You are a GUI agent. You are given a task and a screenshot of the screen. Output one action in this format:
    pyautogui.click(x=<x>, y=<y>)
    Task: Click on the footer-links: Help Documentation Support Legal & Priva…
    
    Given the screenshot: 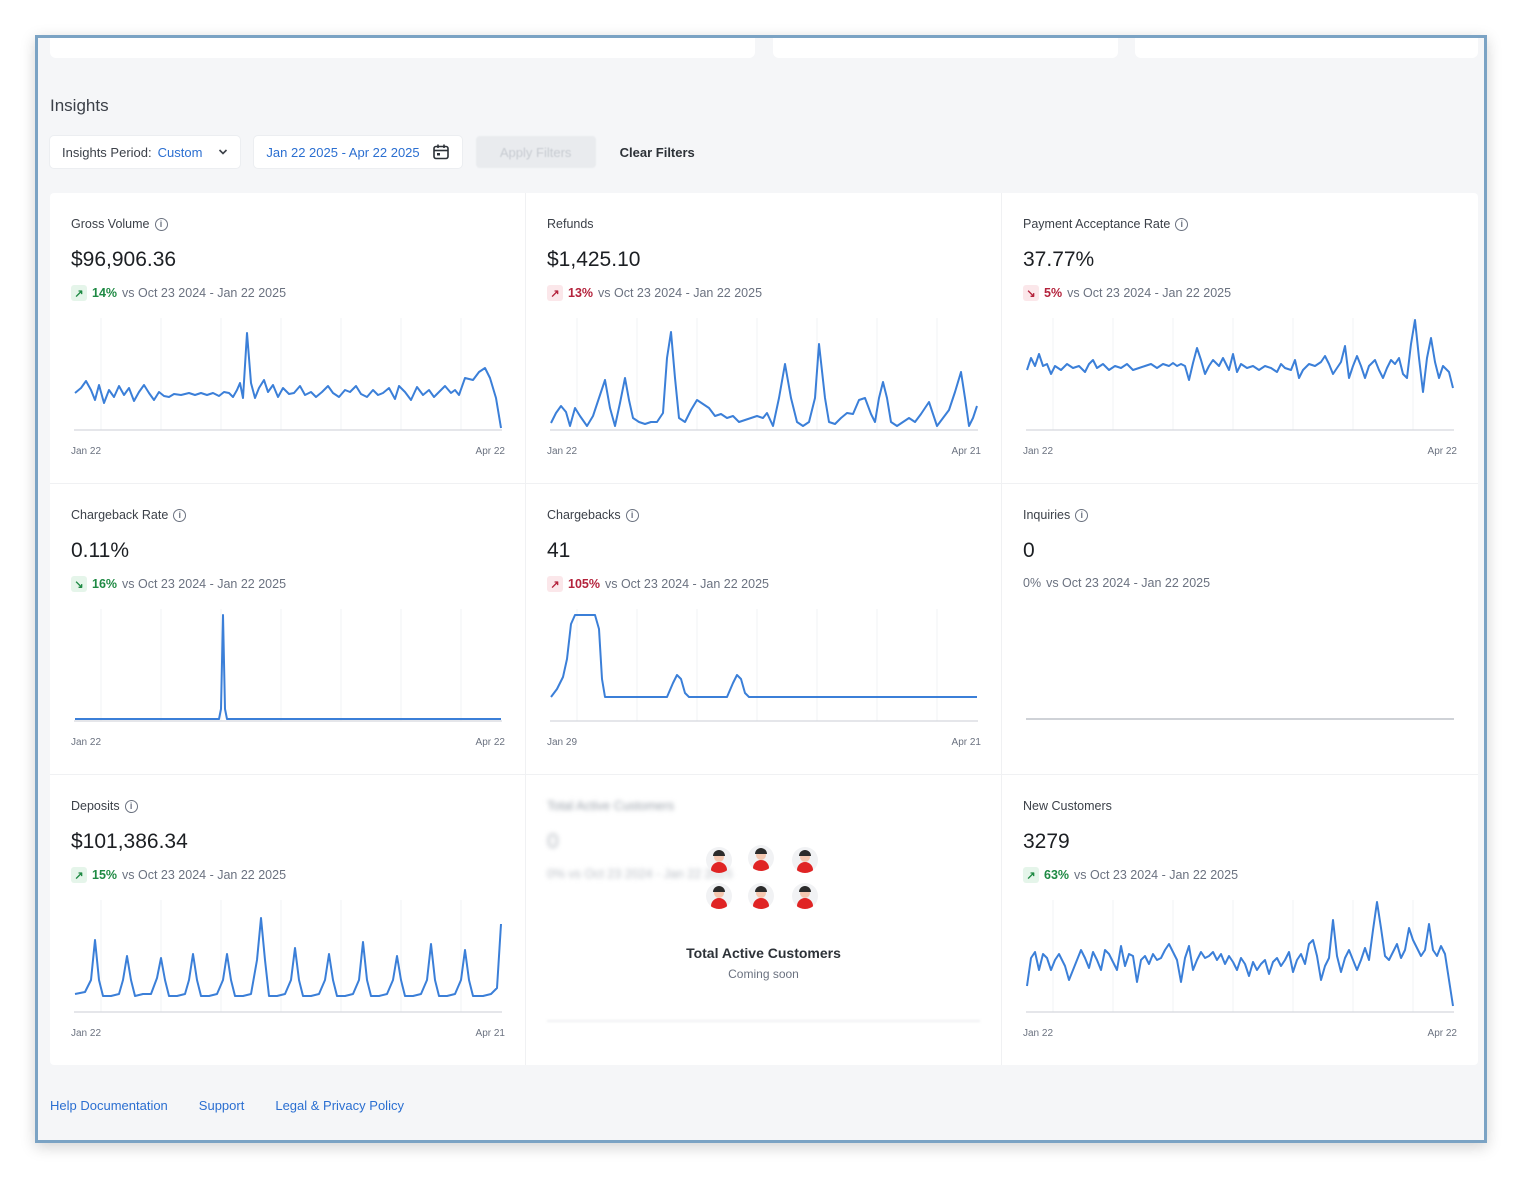 What is the action you would take?
    pyautogui.click(x=227, y=1105)
    